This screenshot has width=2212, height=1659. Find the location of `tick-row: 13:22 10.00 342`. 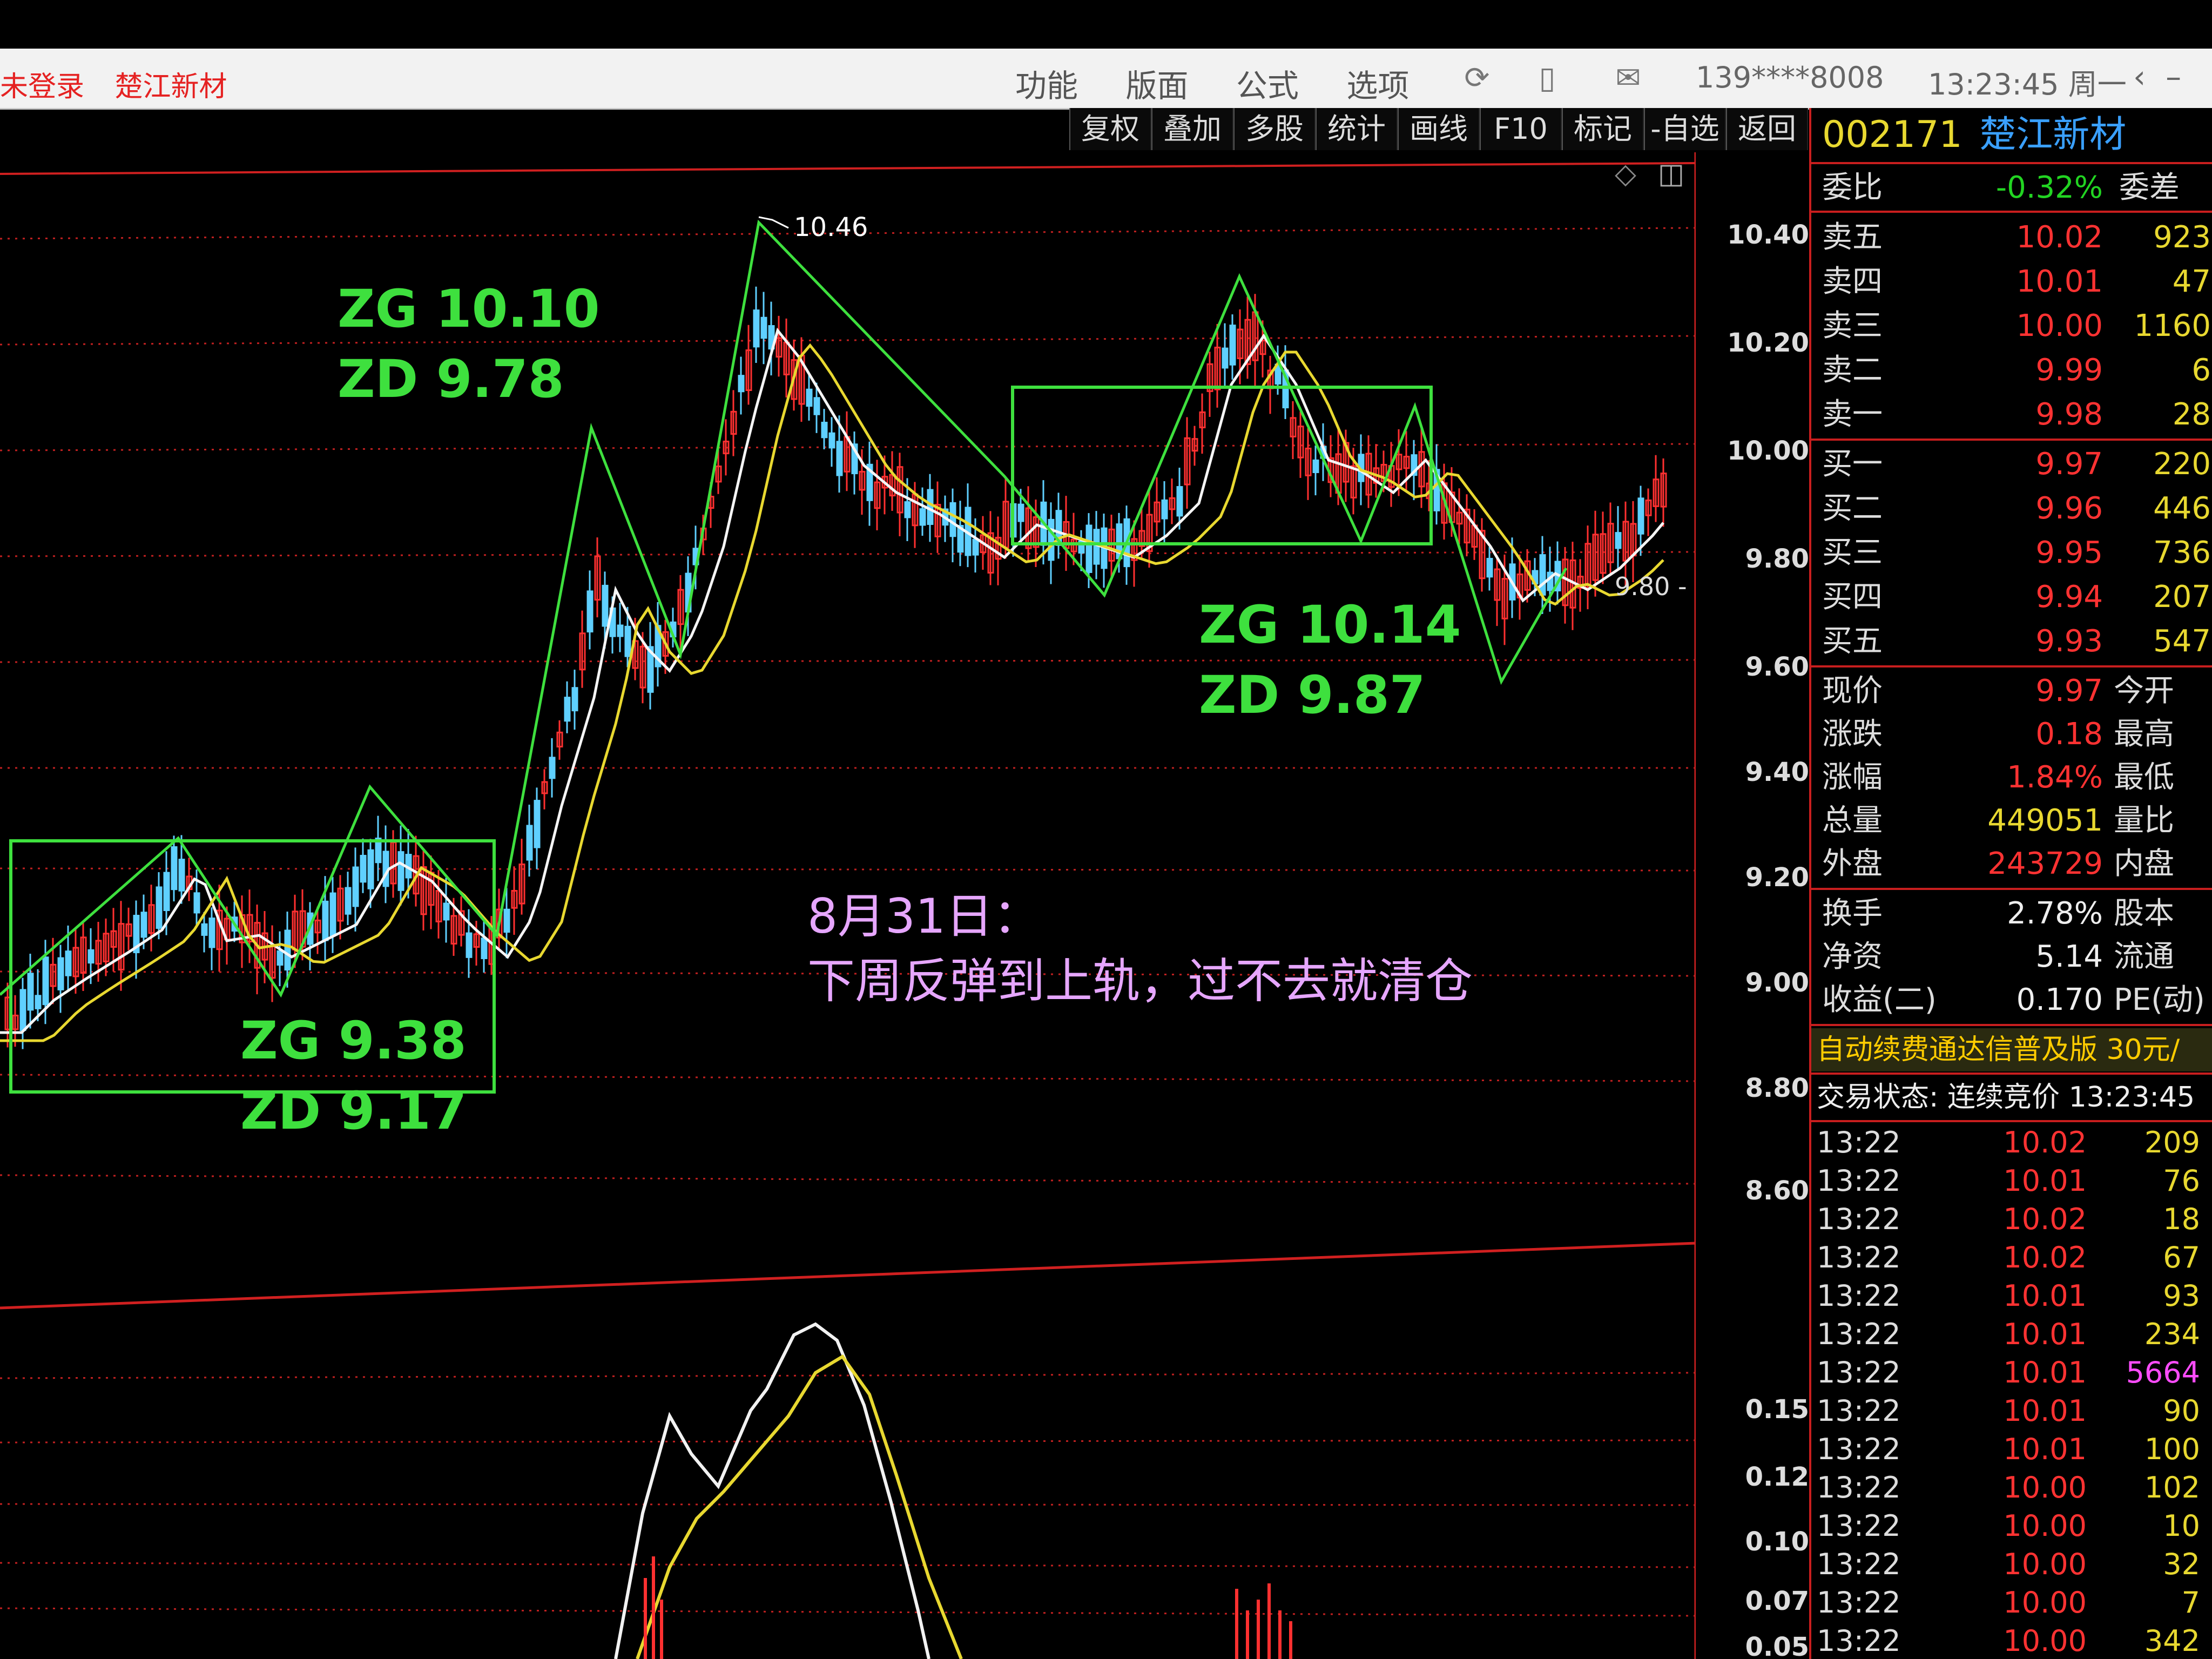

tick-row: 13:22 10.00 342 is located at coordinates (2011, 1640).